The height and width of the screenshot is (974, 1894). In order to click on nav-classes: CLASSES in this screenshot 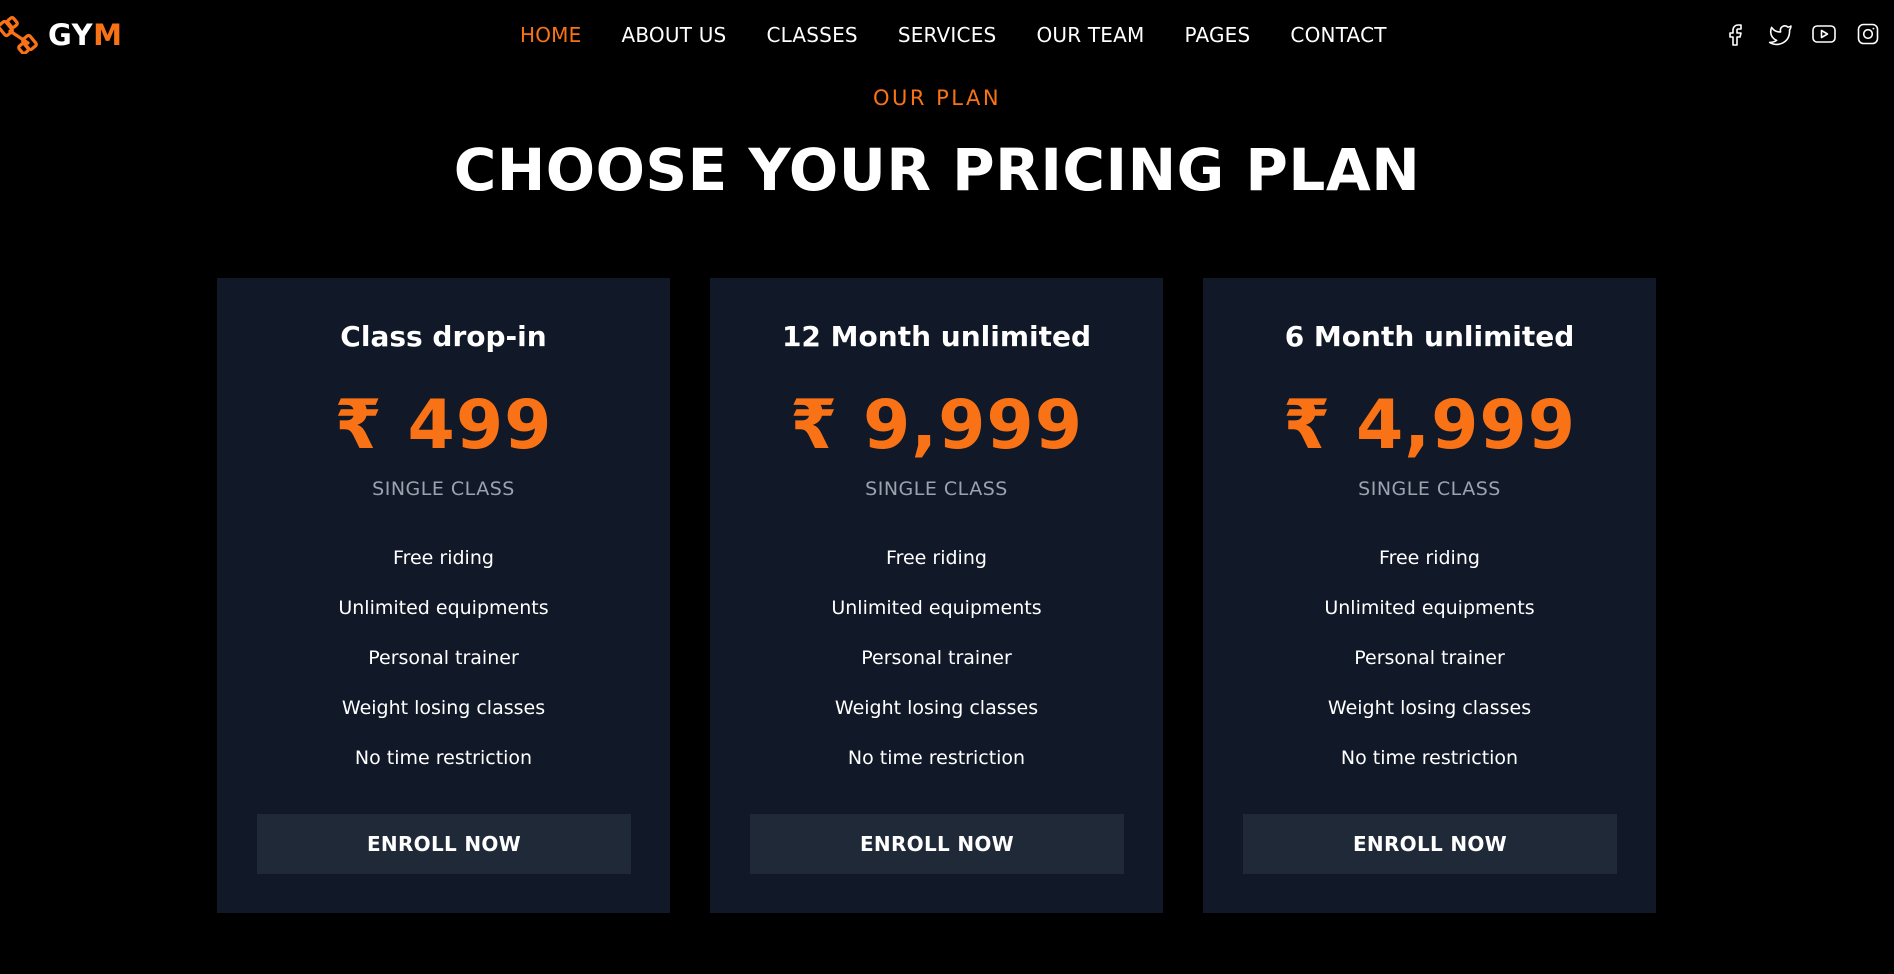, I will do `click(811, 35)`.